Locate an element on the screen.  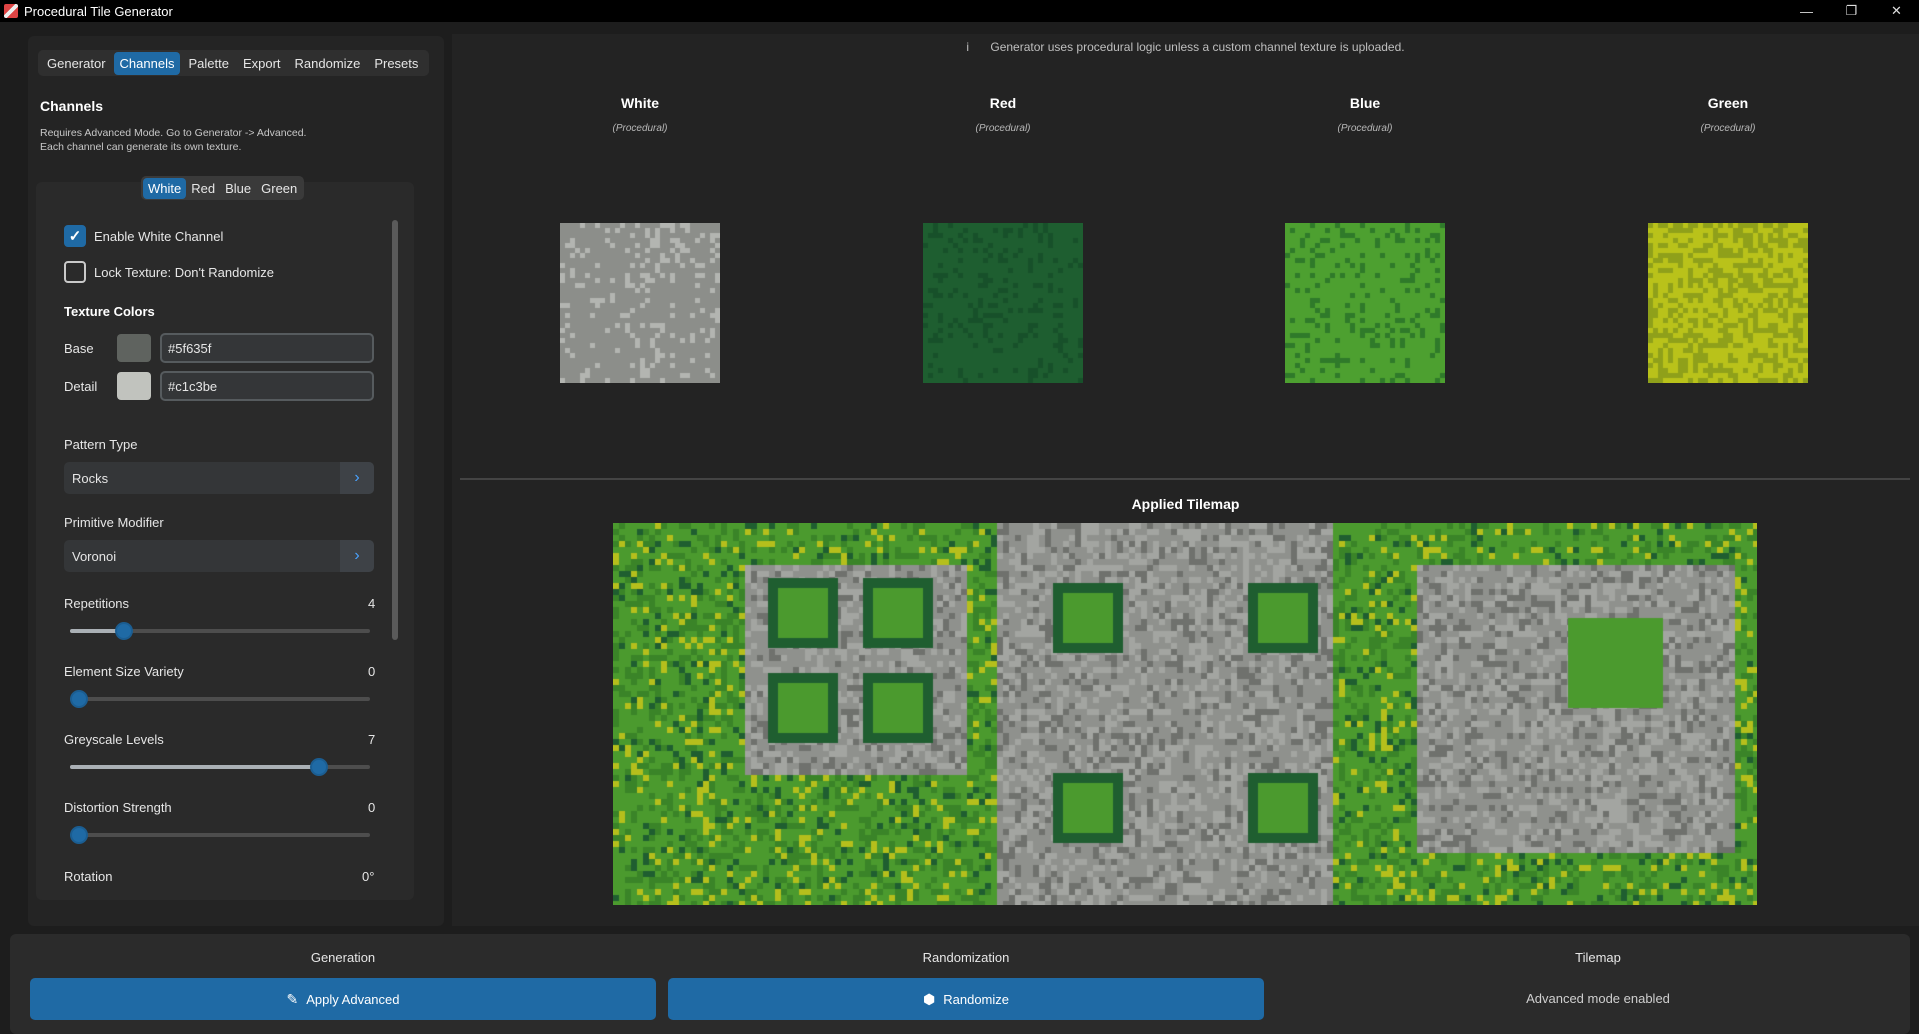
channel-preview-blue: Blue (Procedural) is located at coordinates (1365, 114).